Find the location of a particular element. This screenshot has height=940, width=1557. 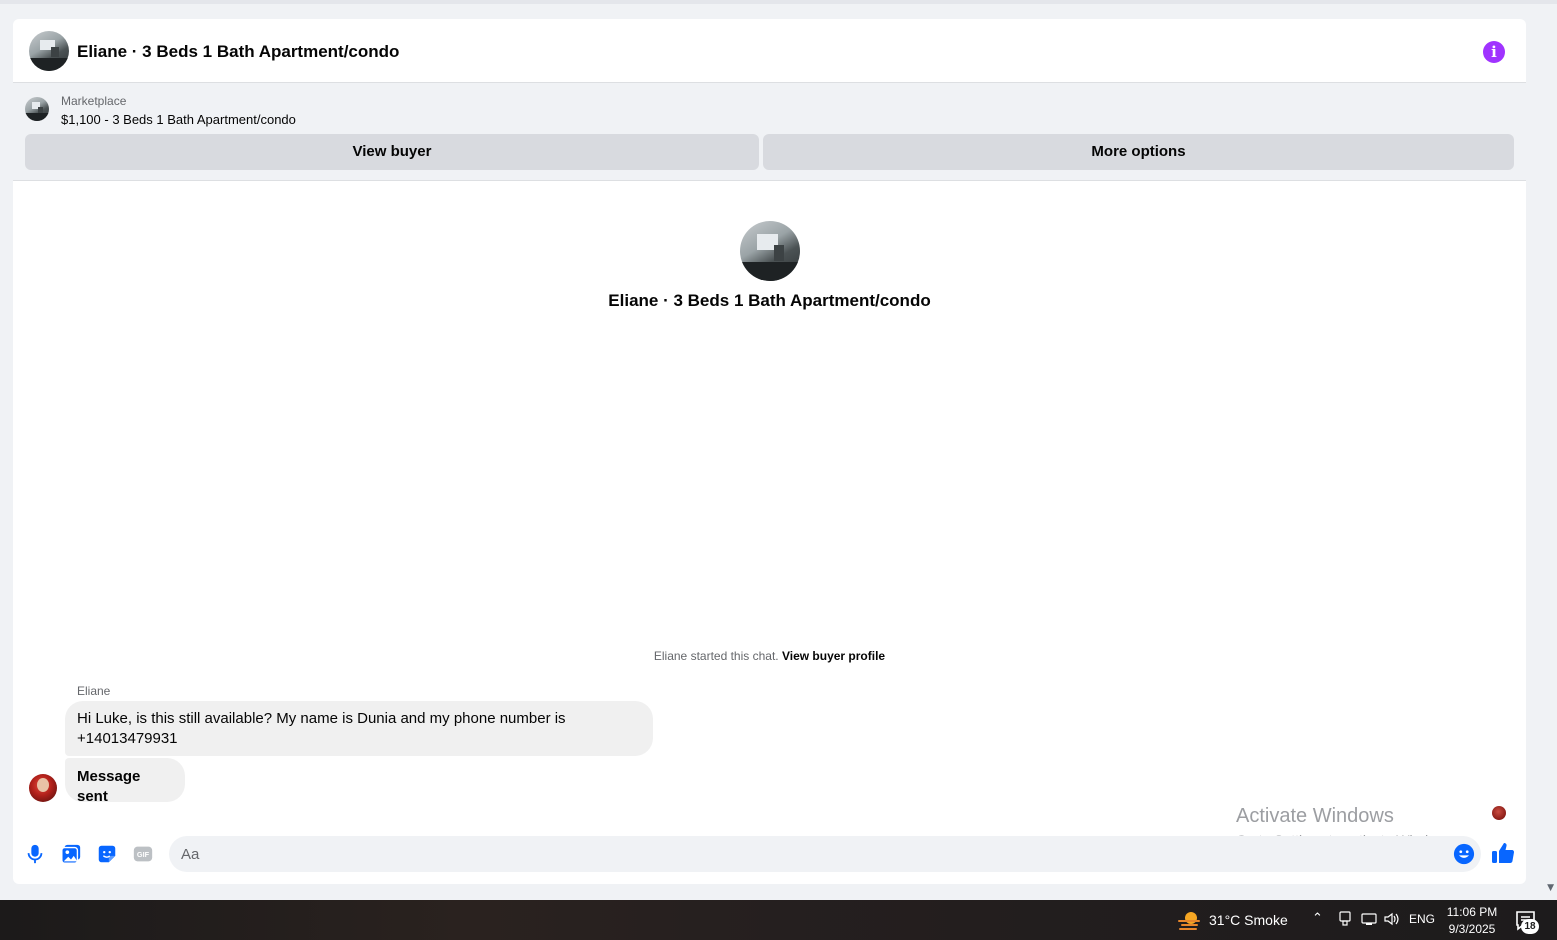

sticker-icon is located at coordinates (107, 854).